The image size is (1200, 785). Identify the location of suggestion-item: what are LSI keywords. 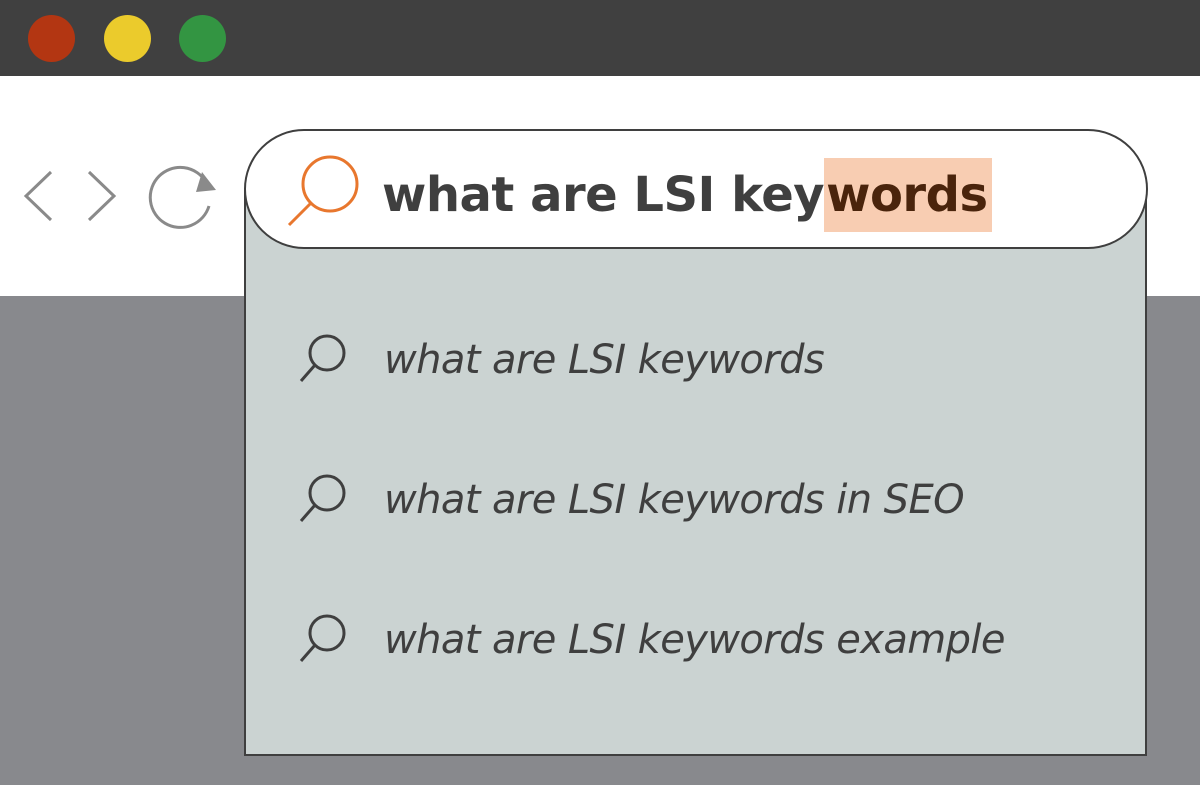
(560, 360).